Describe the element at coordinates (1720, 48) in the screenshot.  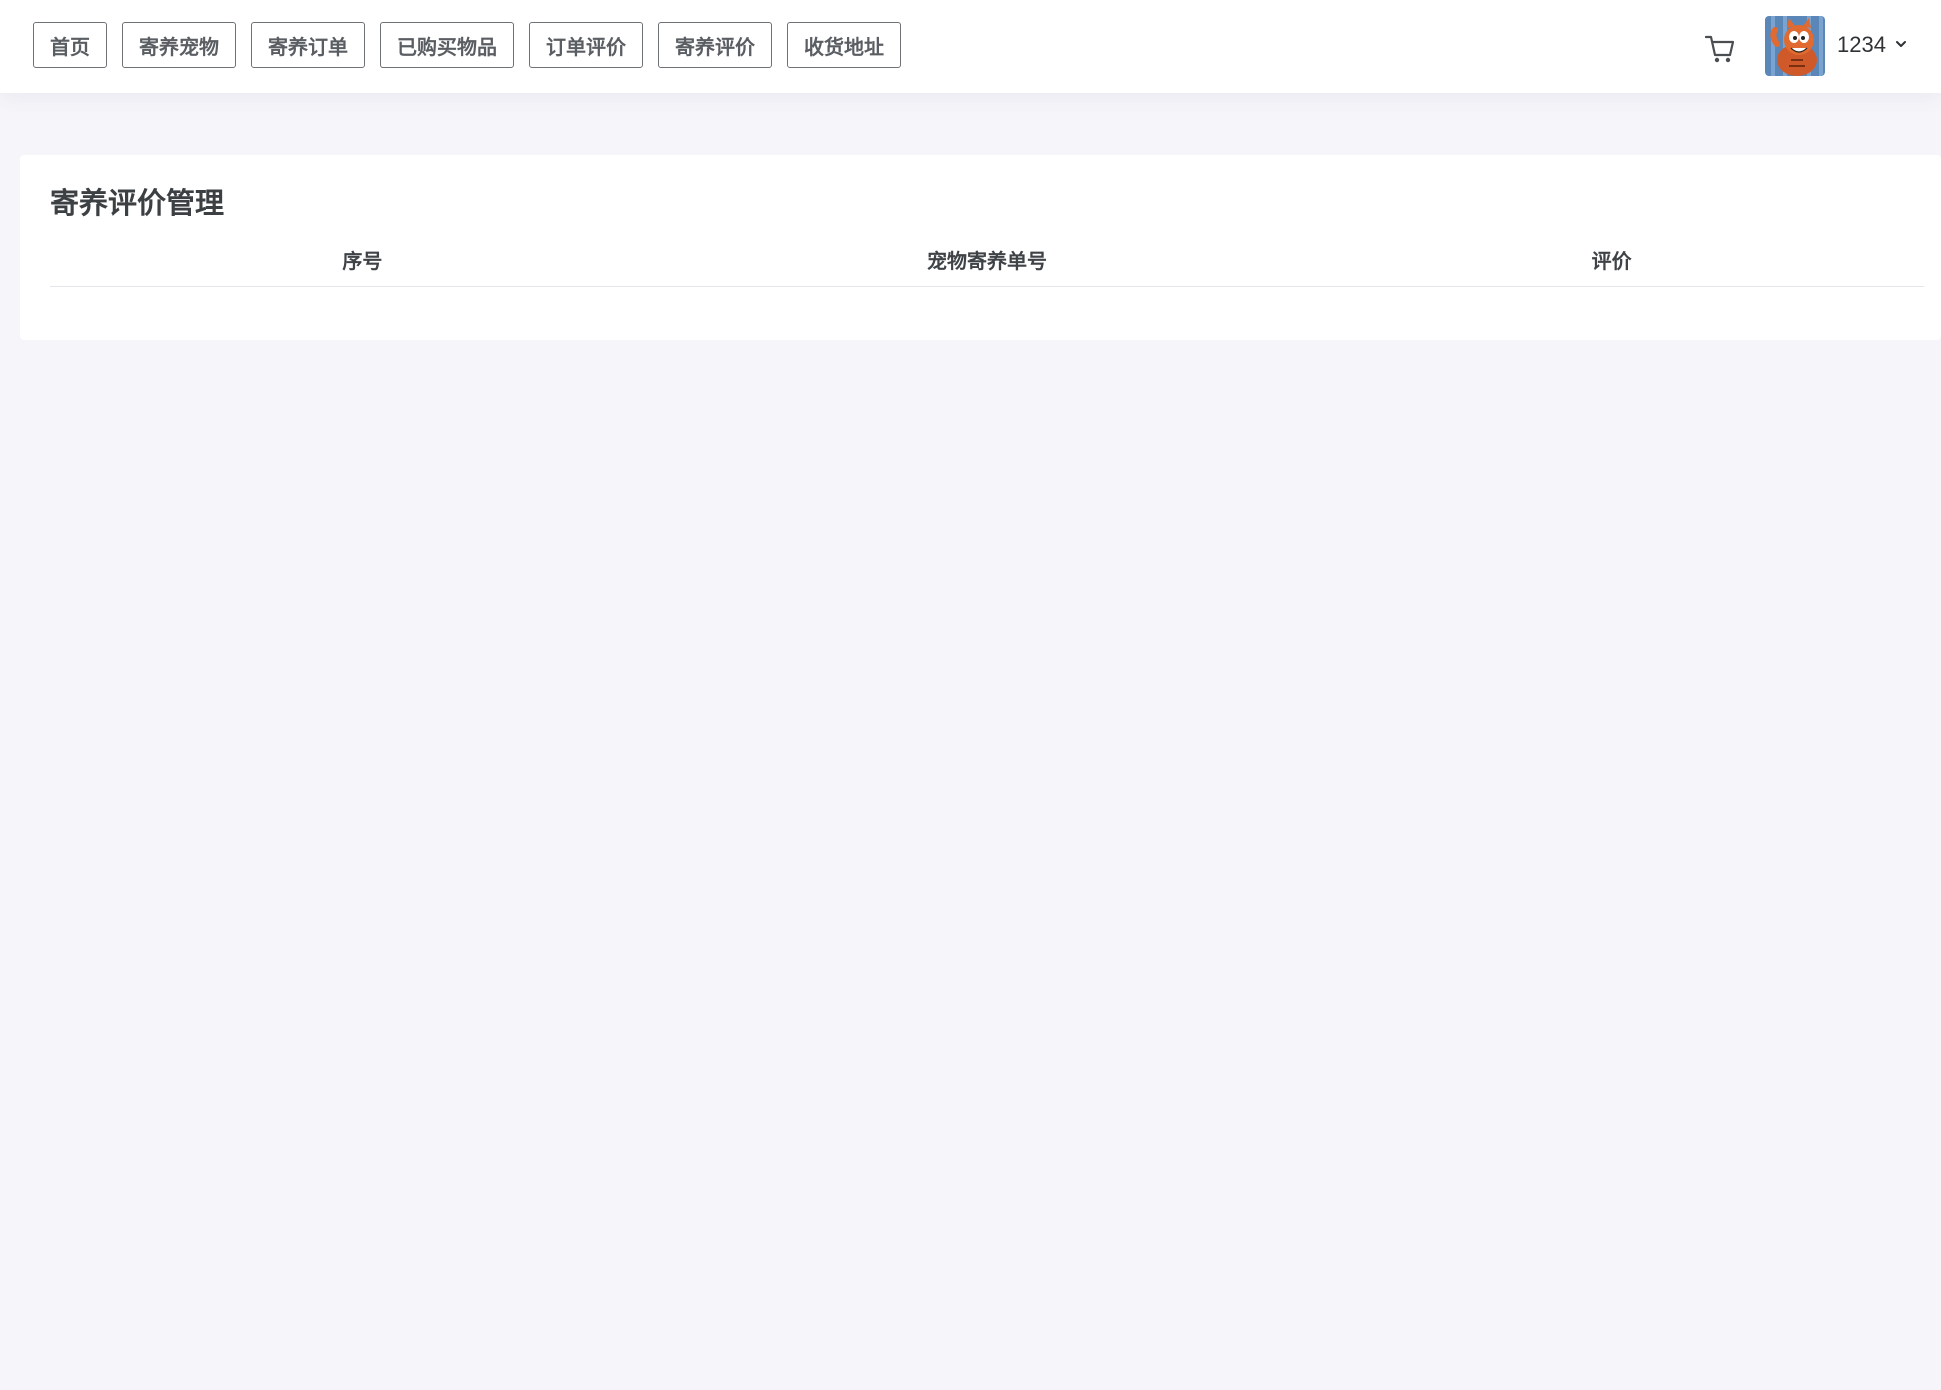
I see `shopping-cart-icon` at that location.